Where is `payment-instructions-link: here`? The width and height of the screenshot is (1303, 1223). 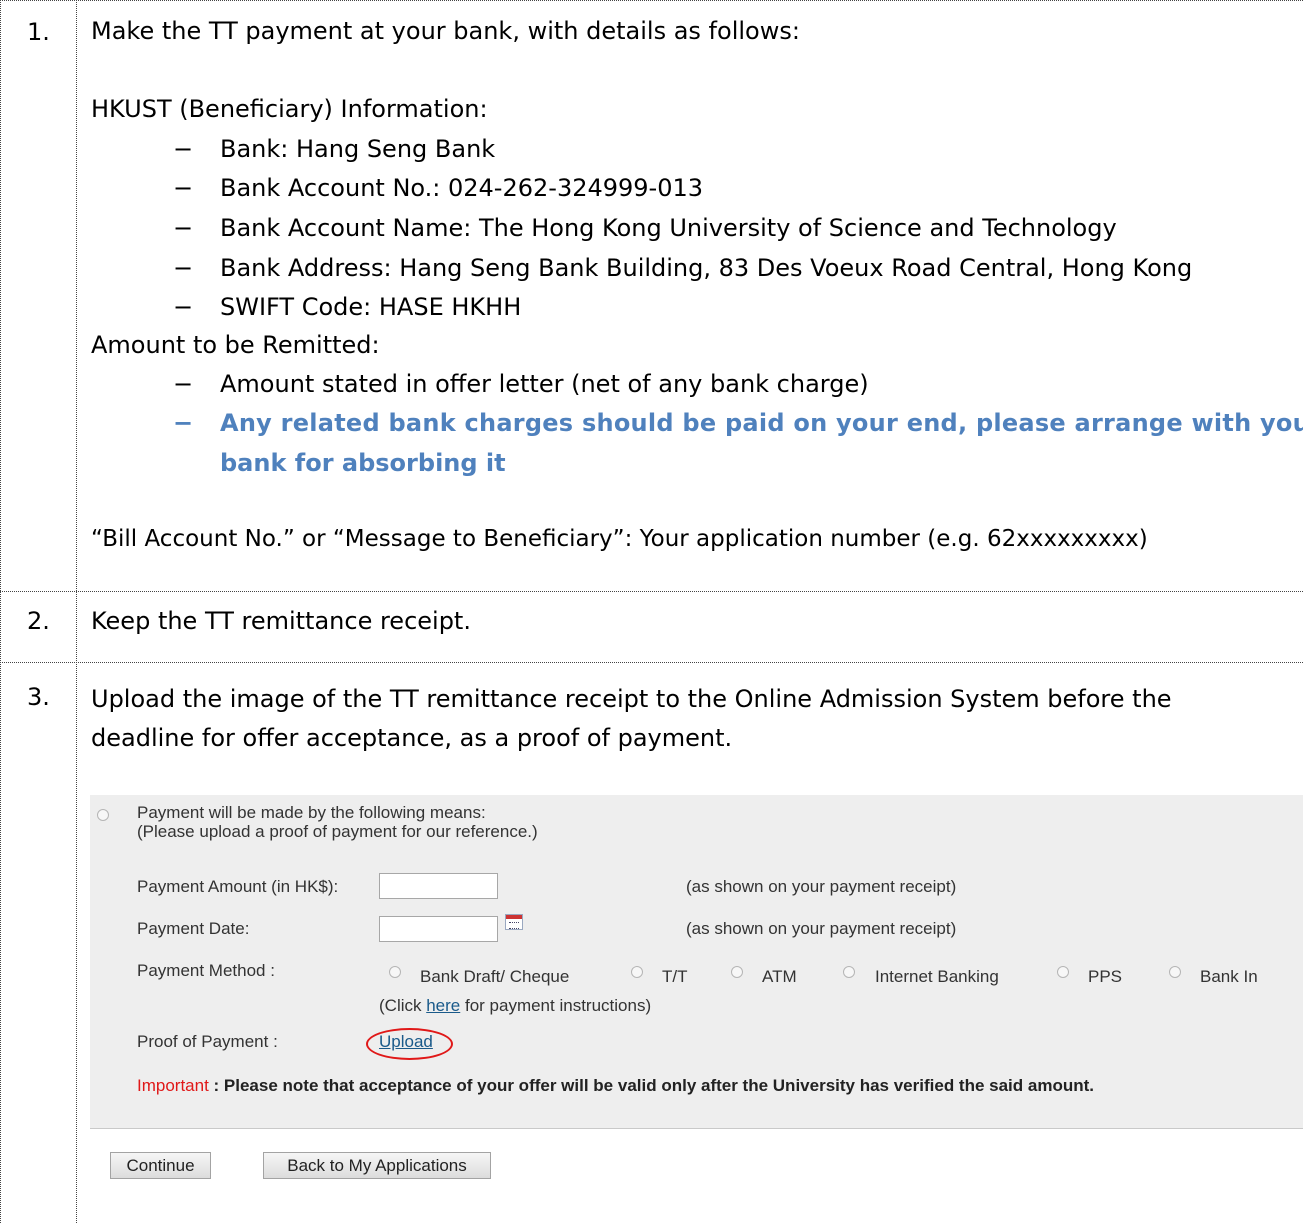 payment-instructions-link: here is located at coordinates (443, 1005).